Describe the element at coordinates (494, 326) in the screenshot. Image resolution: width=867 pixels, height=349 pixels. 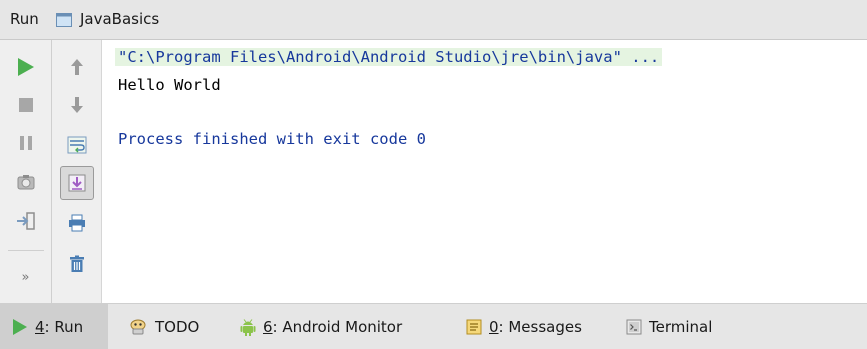
I see `tab-messages-number: 0` at that location.